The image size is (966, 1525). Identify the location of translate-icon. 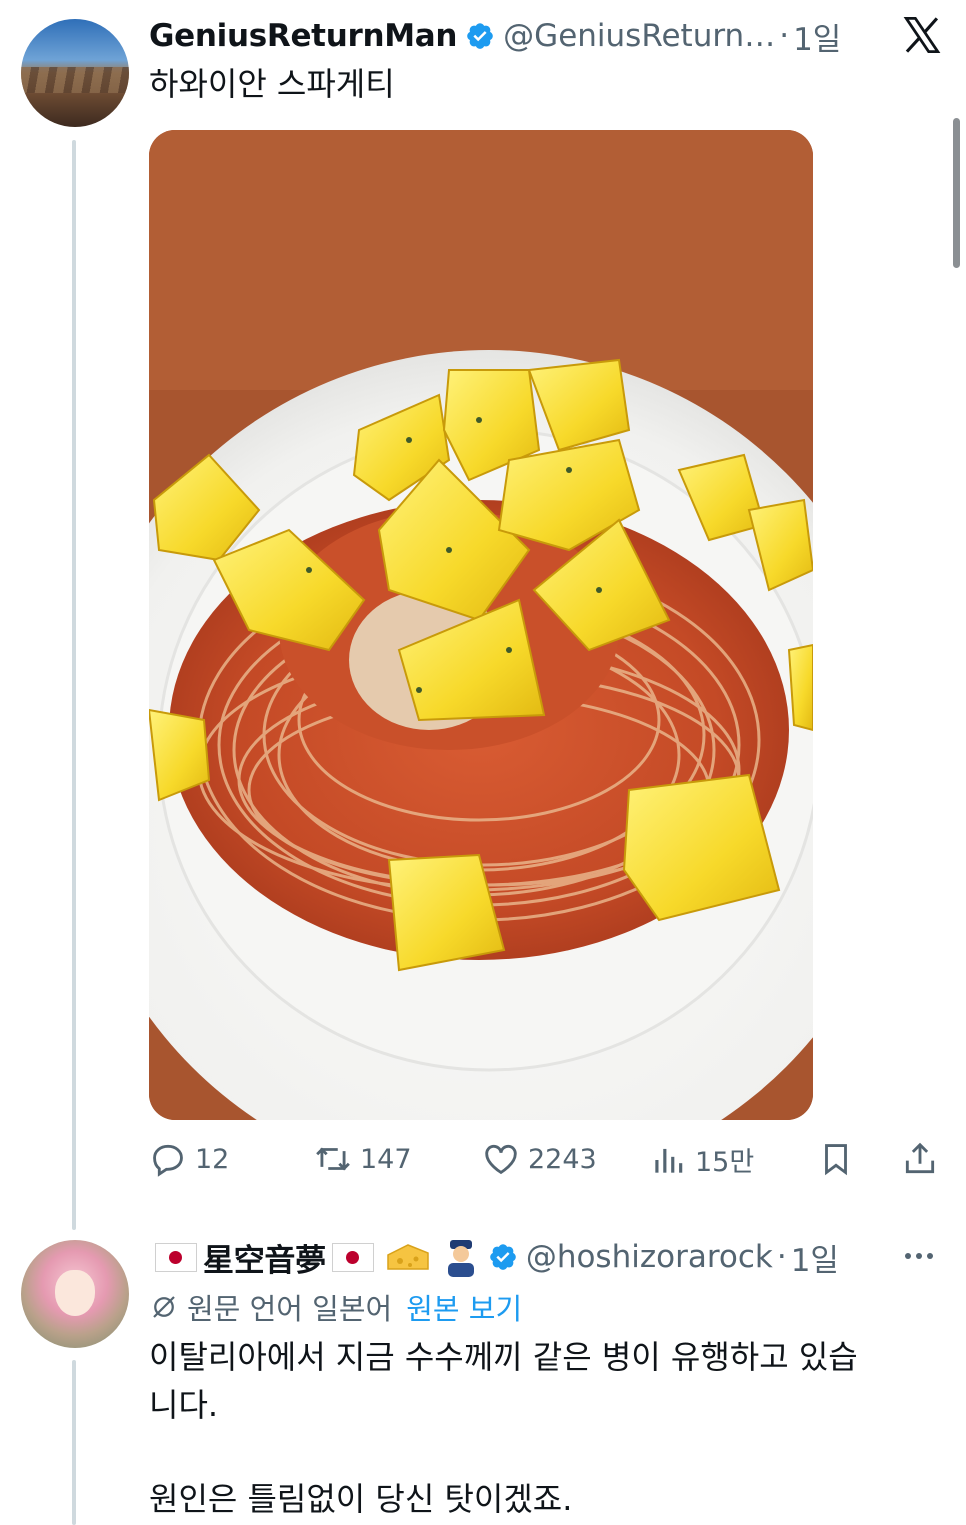
(164, 1307).